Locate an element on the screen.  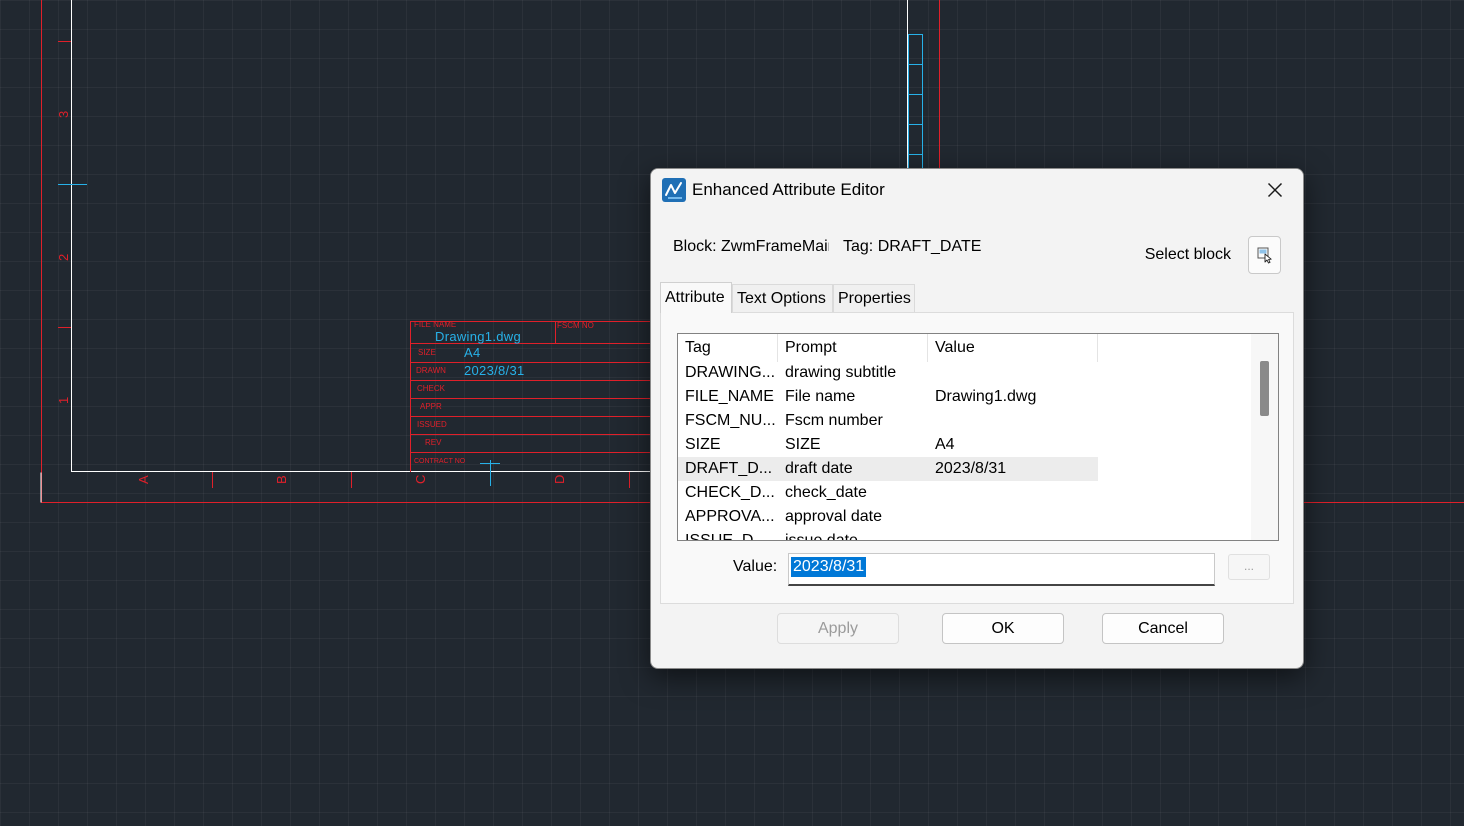
column-header-prompt: Prompt is located at coordinates (853, 348).